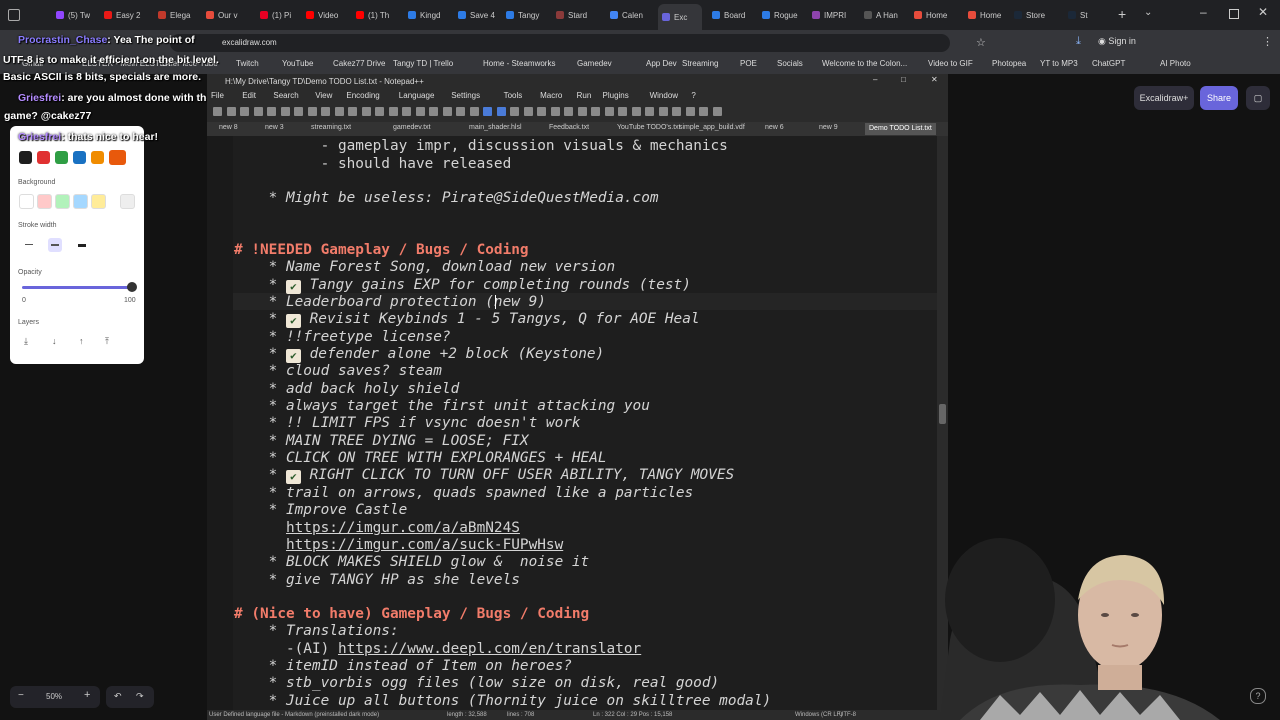 The height and width of the screenshot is (720, 1280). What do you see at coordinates (126, 15) in the screenshot?
I see `browser-tab: Easy 2` at bounding box center [126, 15].